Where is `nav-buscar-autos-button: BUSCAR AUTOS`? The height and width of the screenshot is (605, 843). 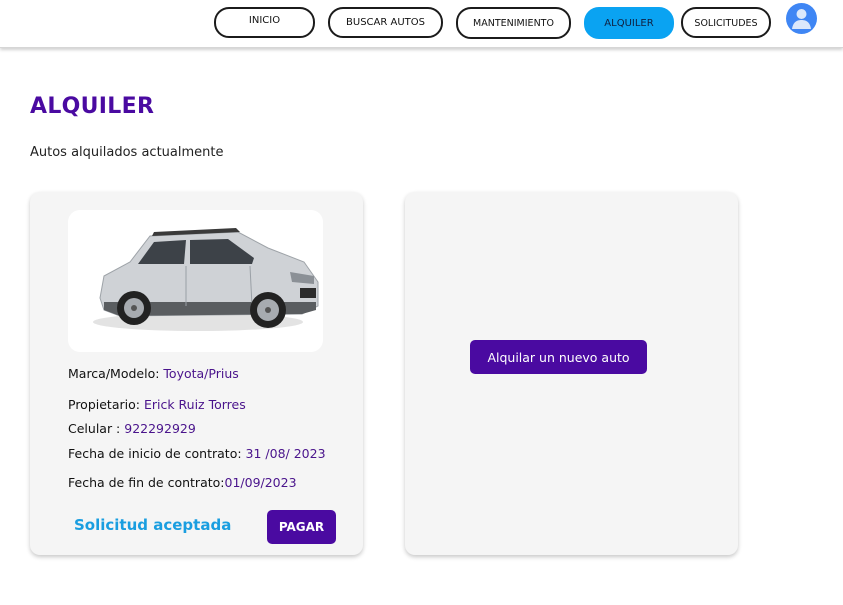
nav-buscar-autos-button: BUSCAR AUTOS is located at coordinates (385, 22).